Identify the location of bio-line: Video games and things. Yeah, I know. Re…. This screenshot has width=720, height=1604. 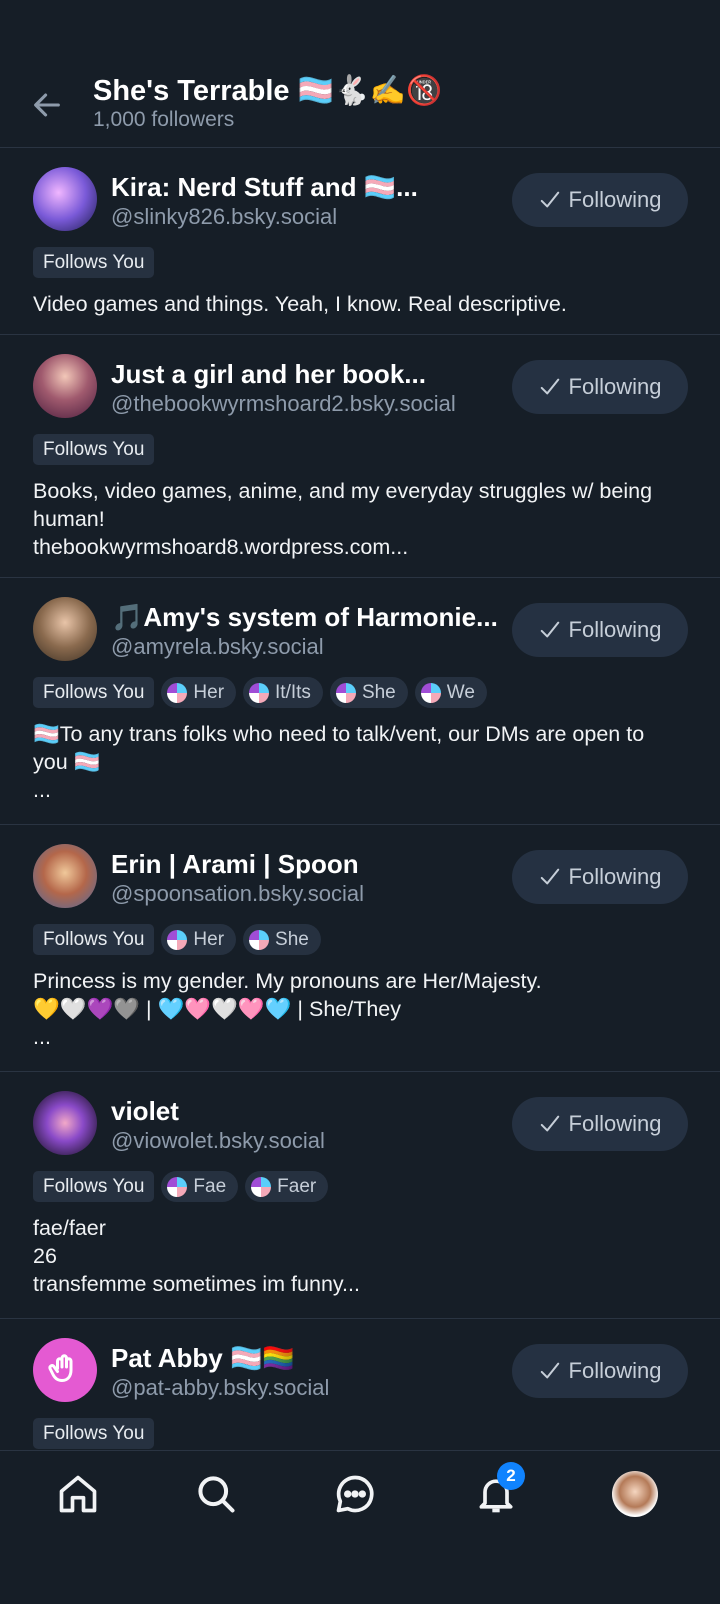
(300, 304).